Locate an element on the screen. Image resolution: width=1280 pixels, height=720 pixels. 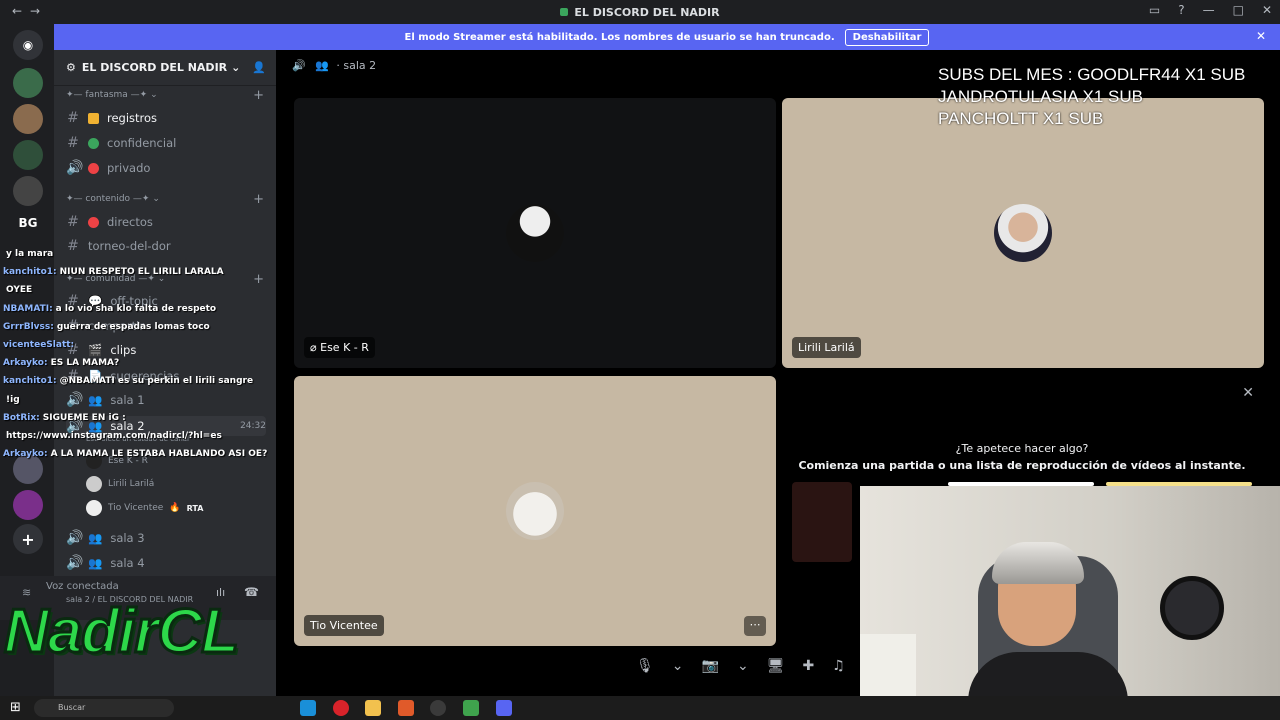
edge-icon is located at coordinates (308, 708).